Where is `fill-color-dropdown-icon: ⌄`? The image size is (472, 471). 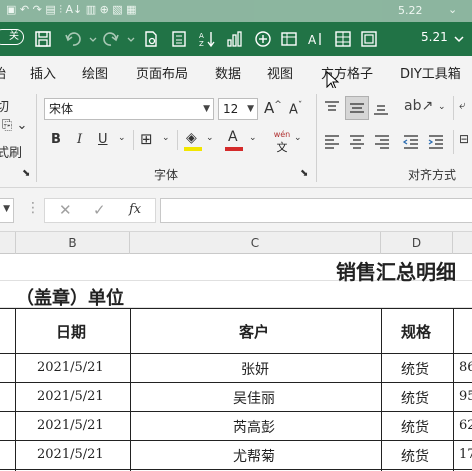 fill-color-dropdown-icon: ⌄ is located at coordinates (210, 138).